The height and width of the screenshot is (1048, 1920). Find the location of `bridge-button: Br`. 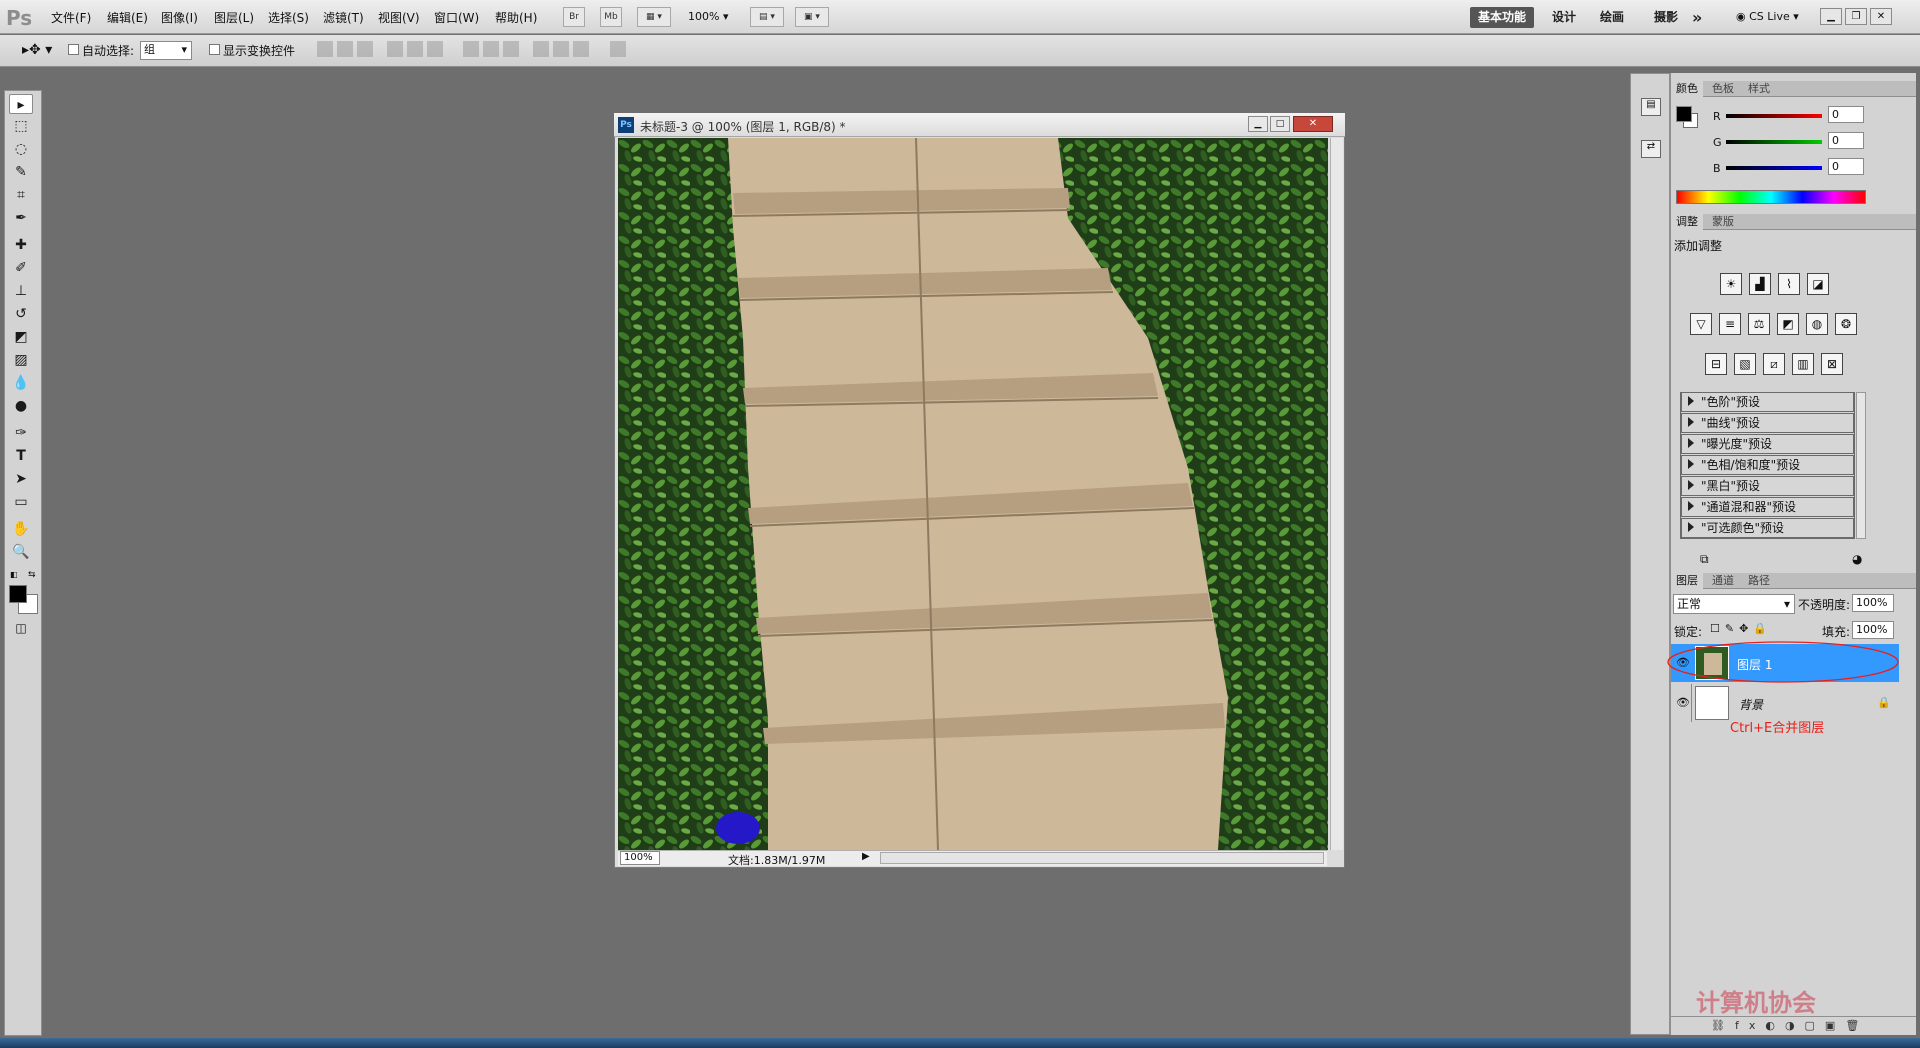

bridge-button: Br is located at coordinates (574, 17).